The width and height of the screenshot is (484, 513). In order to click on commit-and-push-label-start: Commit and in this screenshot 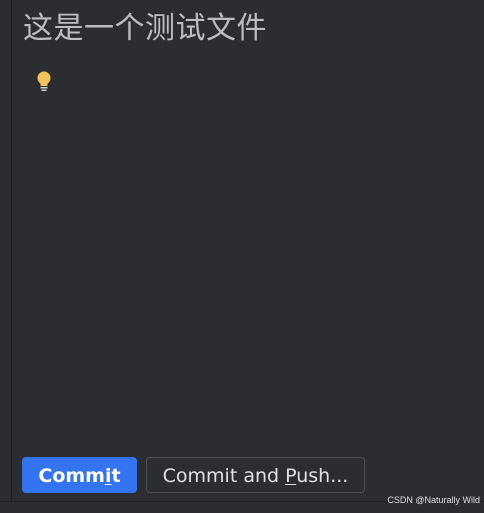, I will do `click(224, 476)`.